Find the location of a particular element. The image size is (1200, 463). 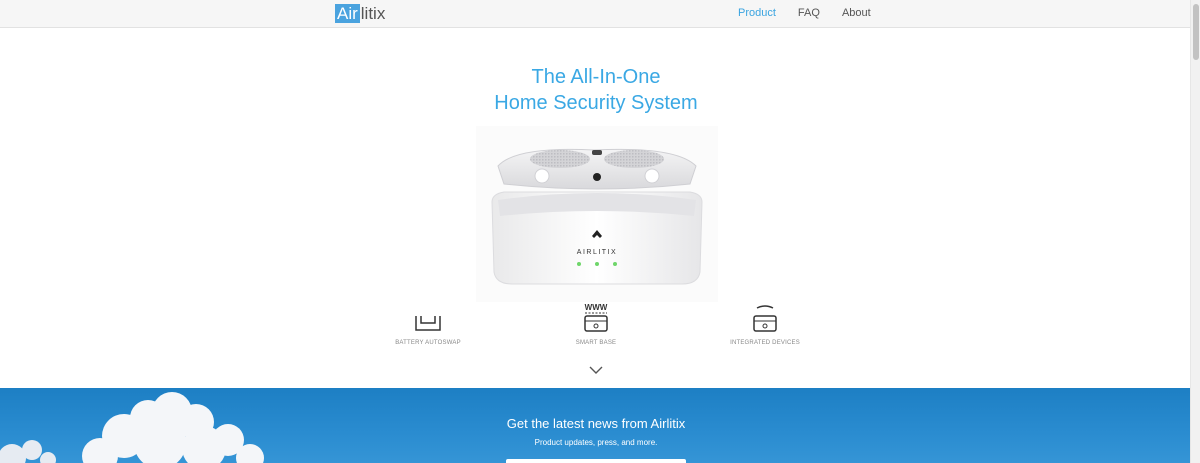

scrollbar-thumb is located at coordinates (1196, 32).